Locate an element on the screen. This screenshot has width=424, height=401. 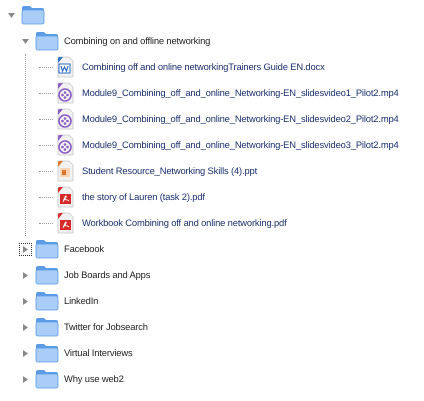
file-name: Module9_Combining_off_and_online_Networking-EN_slidesvideo2_Pilot2.mp4 is located at coordinates (240, 119).